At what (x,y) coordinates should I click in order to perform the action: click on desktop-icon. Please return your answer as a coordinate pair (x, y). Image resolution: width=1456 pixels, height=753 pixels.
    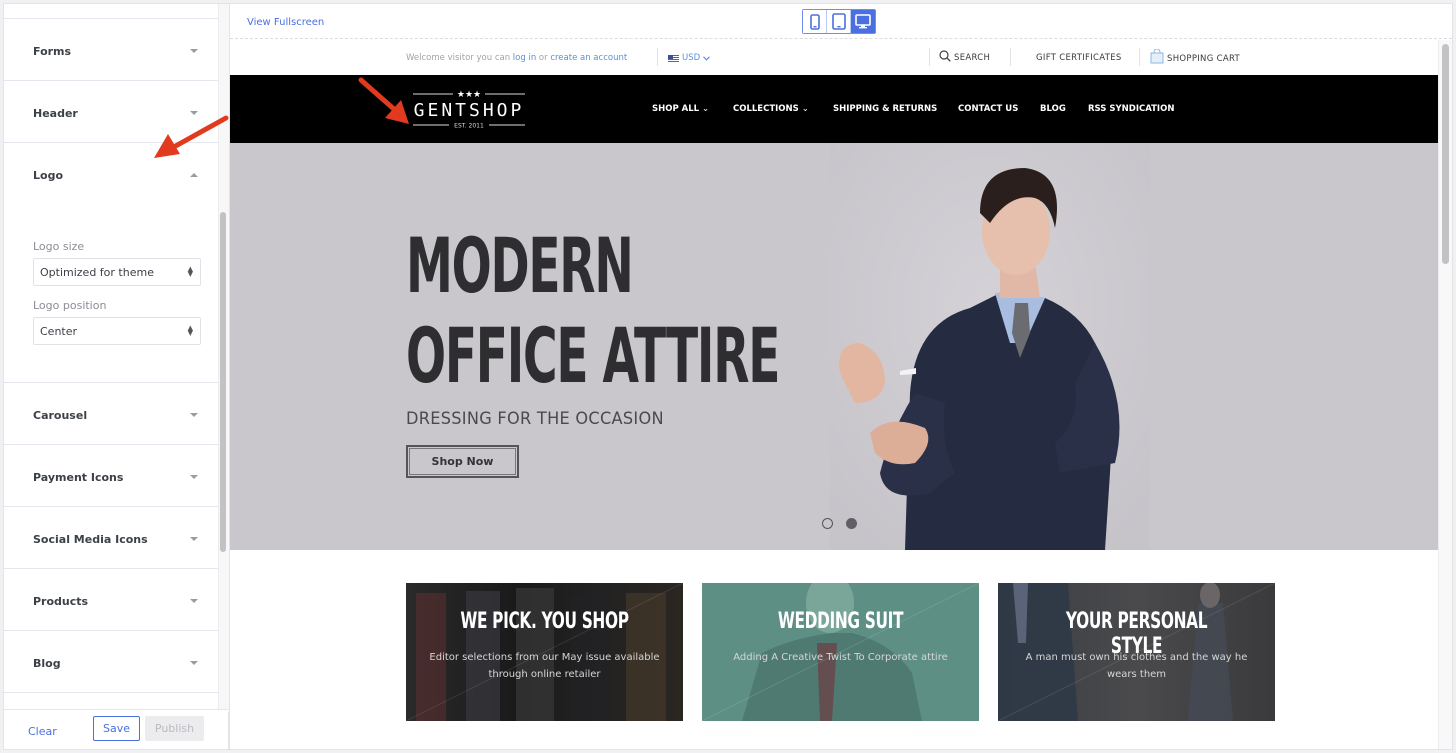
    Looking at the image, I should click on (863, 21).